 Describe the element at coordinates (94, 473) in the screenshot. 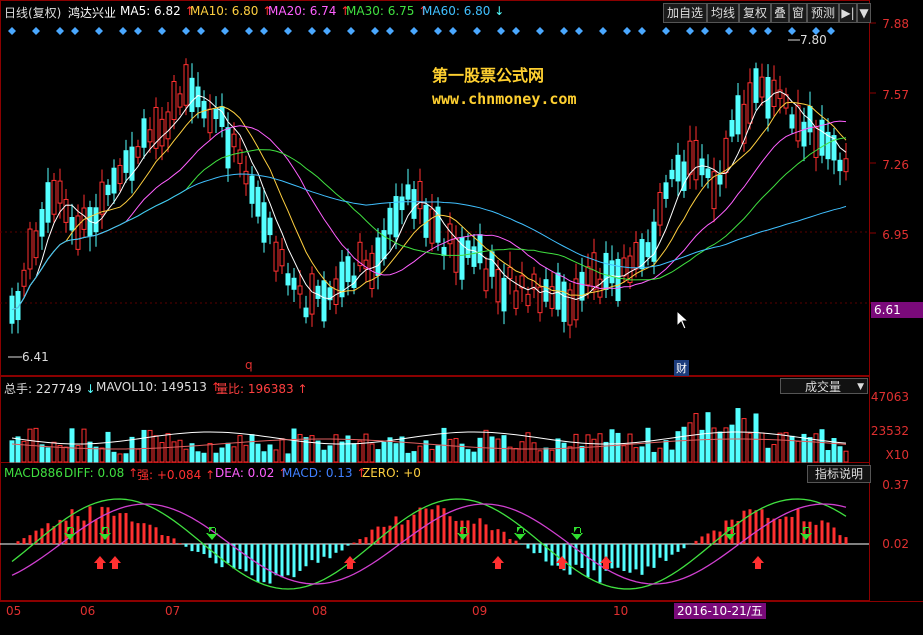

I see `macd-diff-value: DIFF: 0.08` at that location.